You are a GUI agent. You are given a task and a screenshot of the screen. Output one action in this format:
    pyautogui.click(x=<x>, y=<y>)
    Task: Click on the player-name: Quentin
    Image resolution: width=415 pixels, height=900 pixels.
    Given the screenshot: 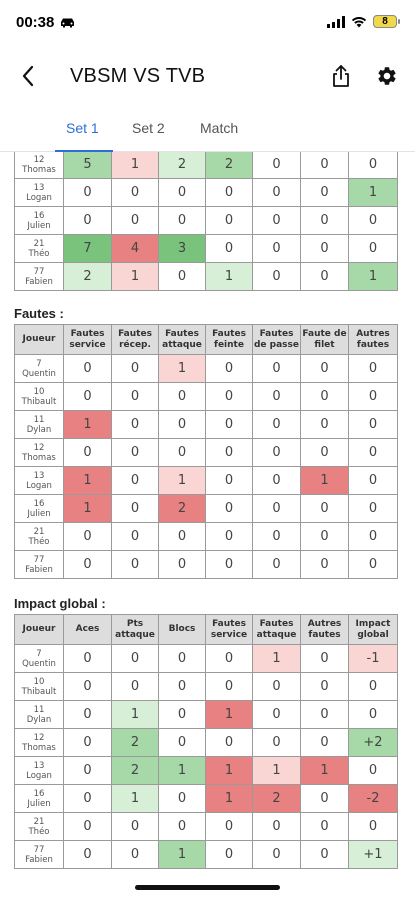 What is the action you would take?
    pyautogui.click(x=39, y=663)
    